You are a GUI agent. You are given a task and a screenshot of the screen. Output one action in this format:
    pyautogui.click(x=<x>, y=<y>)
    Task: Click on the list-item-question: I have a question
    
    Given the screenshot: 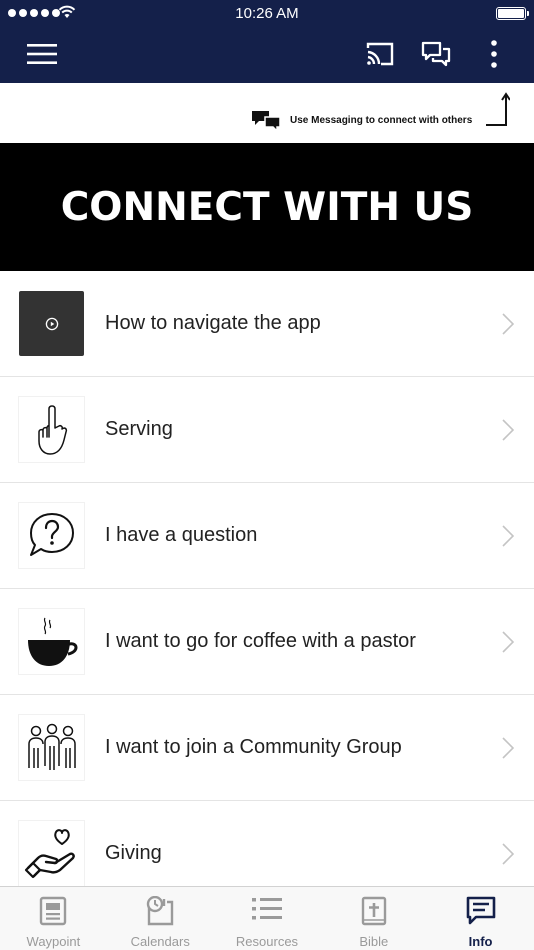 What is the action you would take?
    pyautogui.click(x=267, y=536)
    